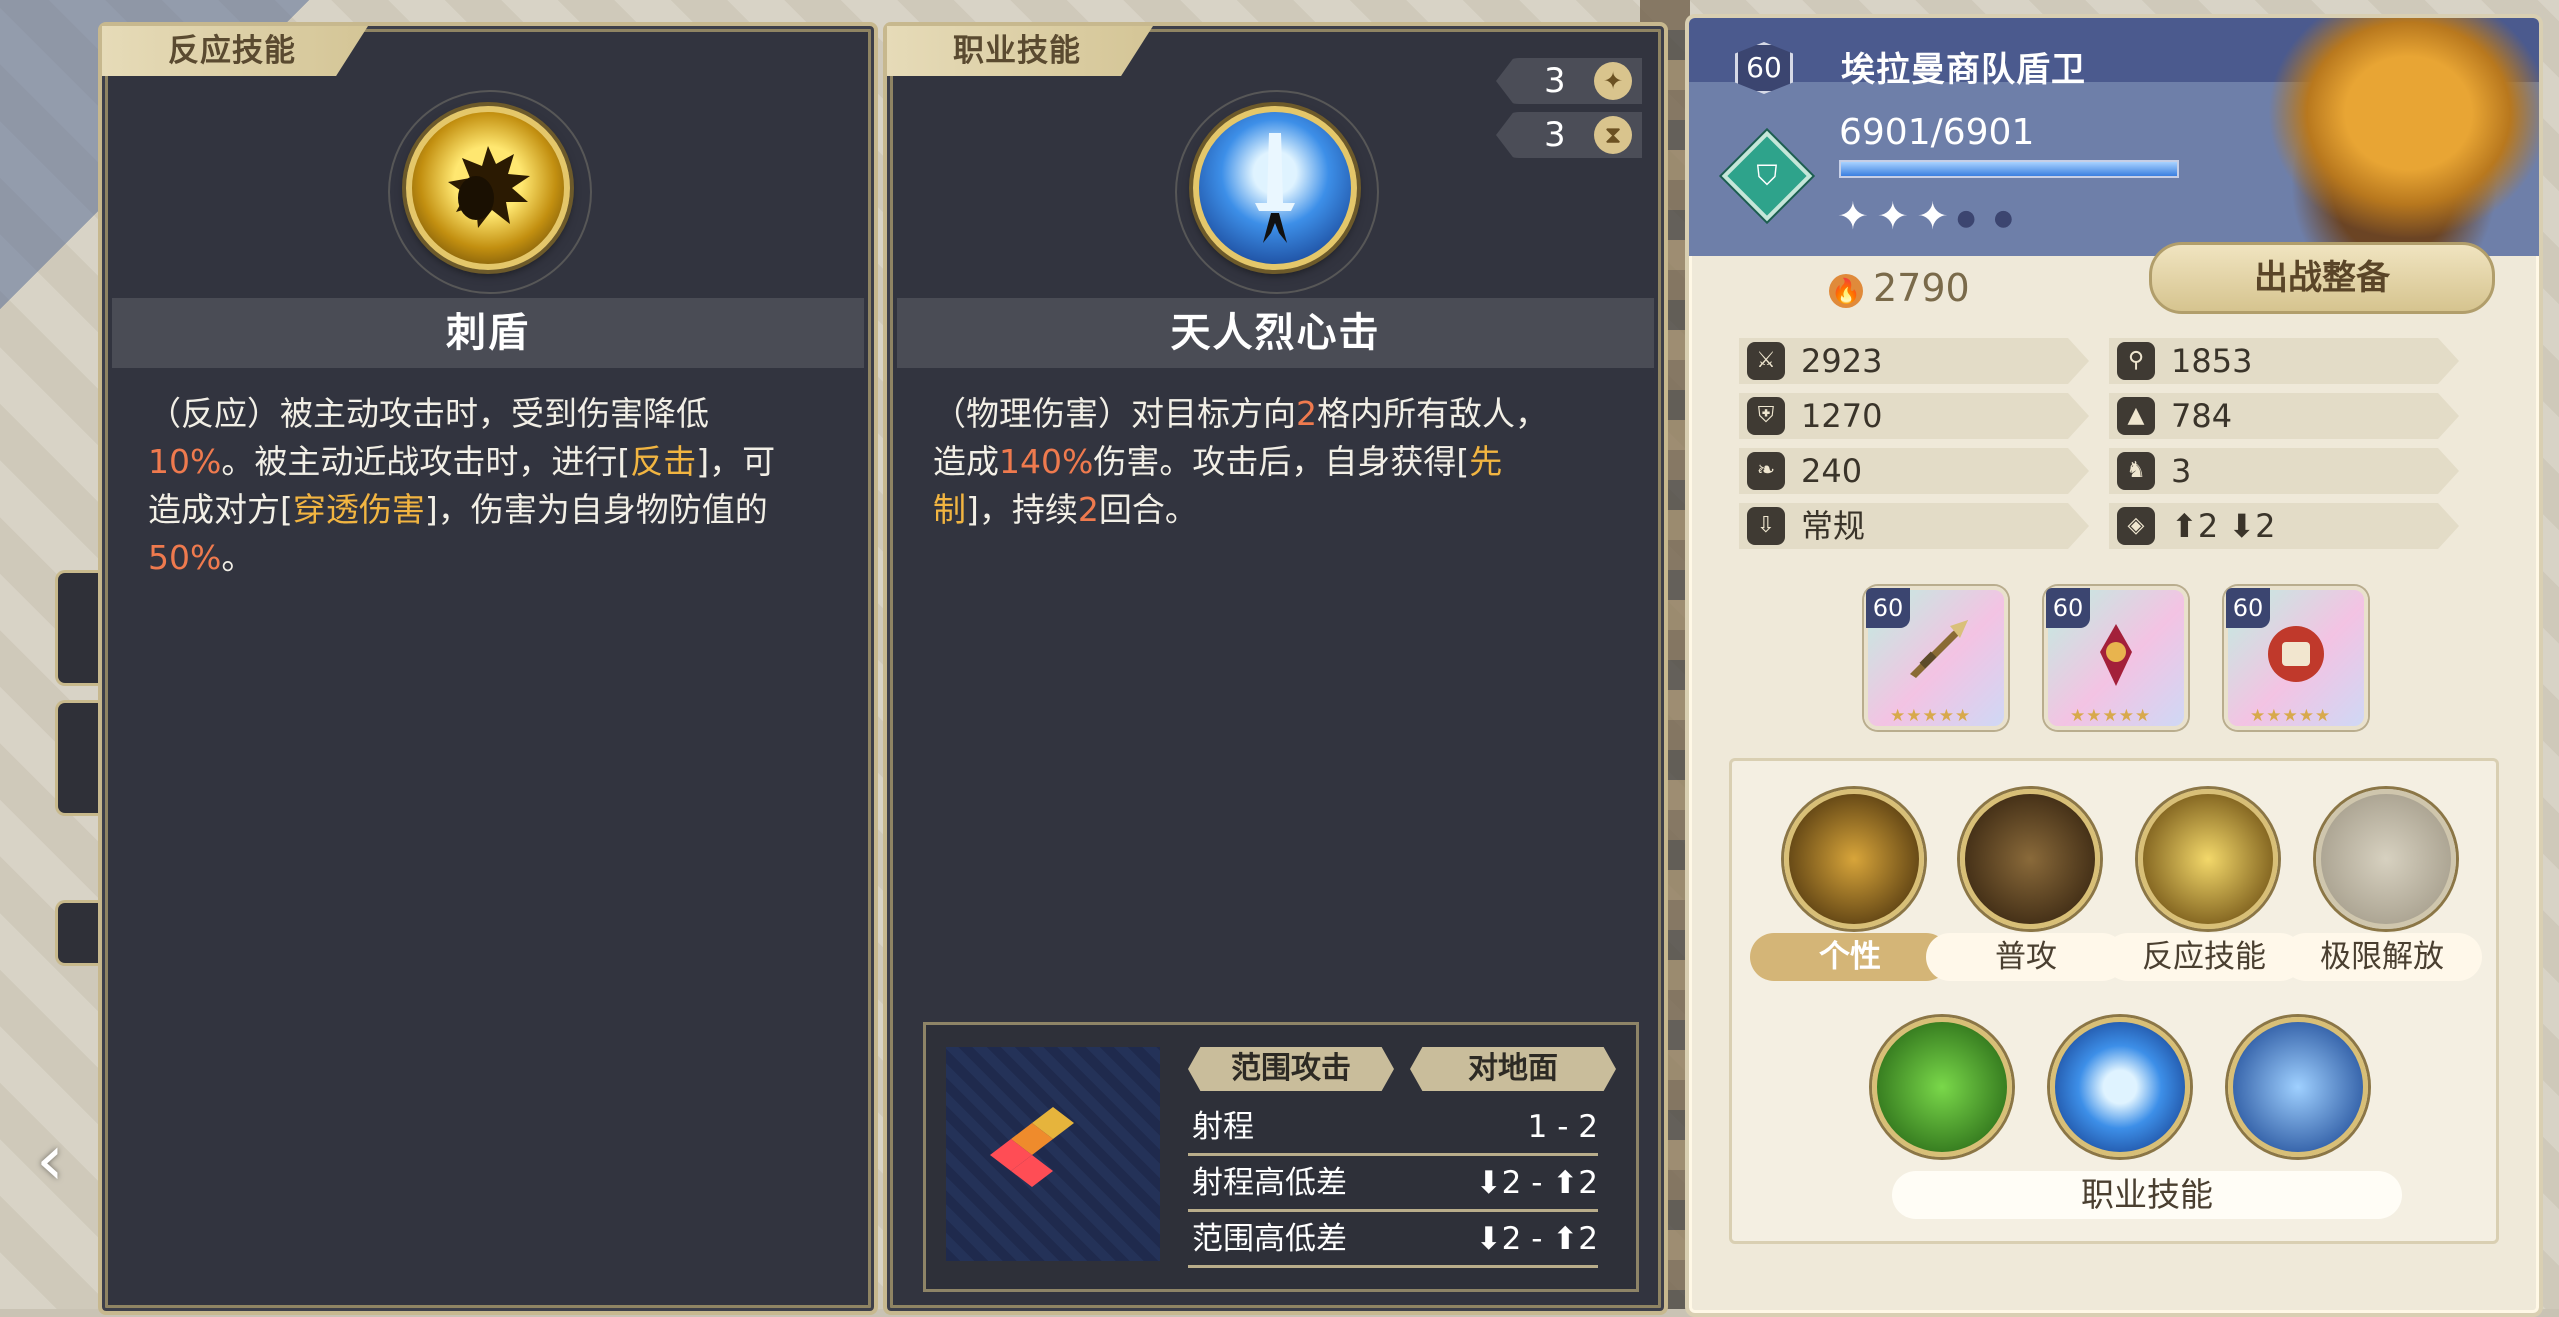 The width and height of the screenshot is (2559, 1317). I want to click on highlight-text: 反击, so click(663, 461).